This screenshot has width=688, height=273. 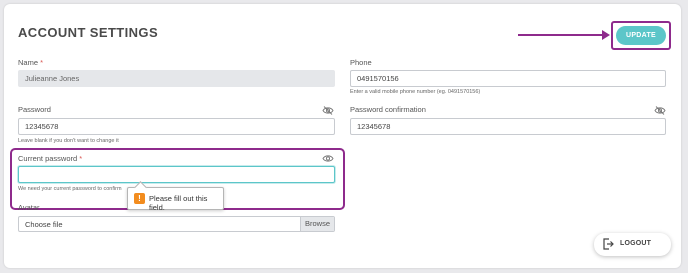 What do you see at coordinates (176, 174) in the screenshot?
I see `current-password-field` at bounding box center [176, 174].